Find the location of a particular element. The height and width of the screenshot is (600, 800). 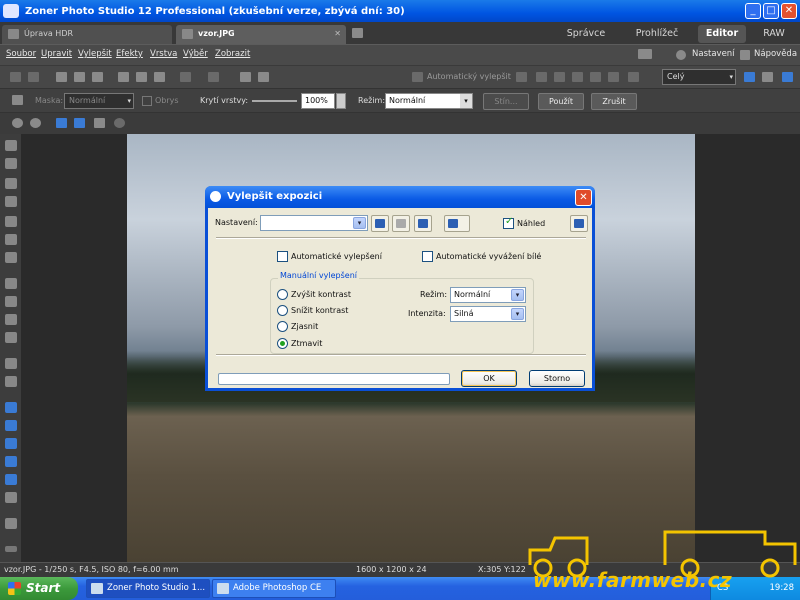

save-icon is located at coordinates (79, 77).